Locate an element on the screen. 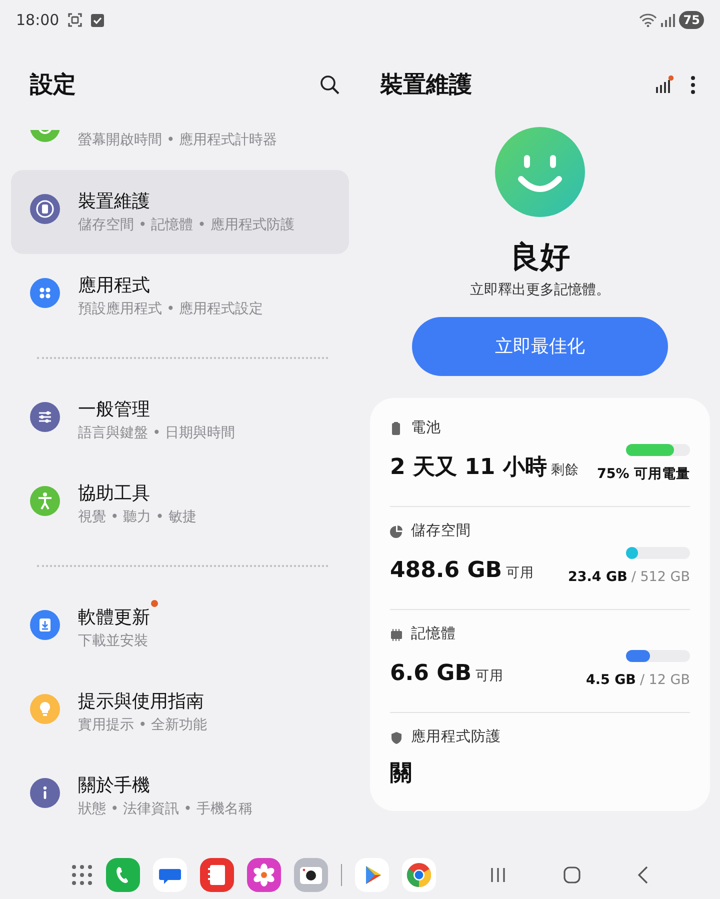 The width and height of the screenshot is (720, 899). home-icon is located at coordinates (572, 875).